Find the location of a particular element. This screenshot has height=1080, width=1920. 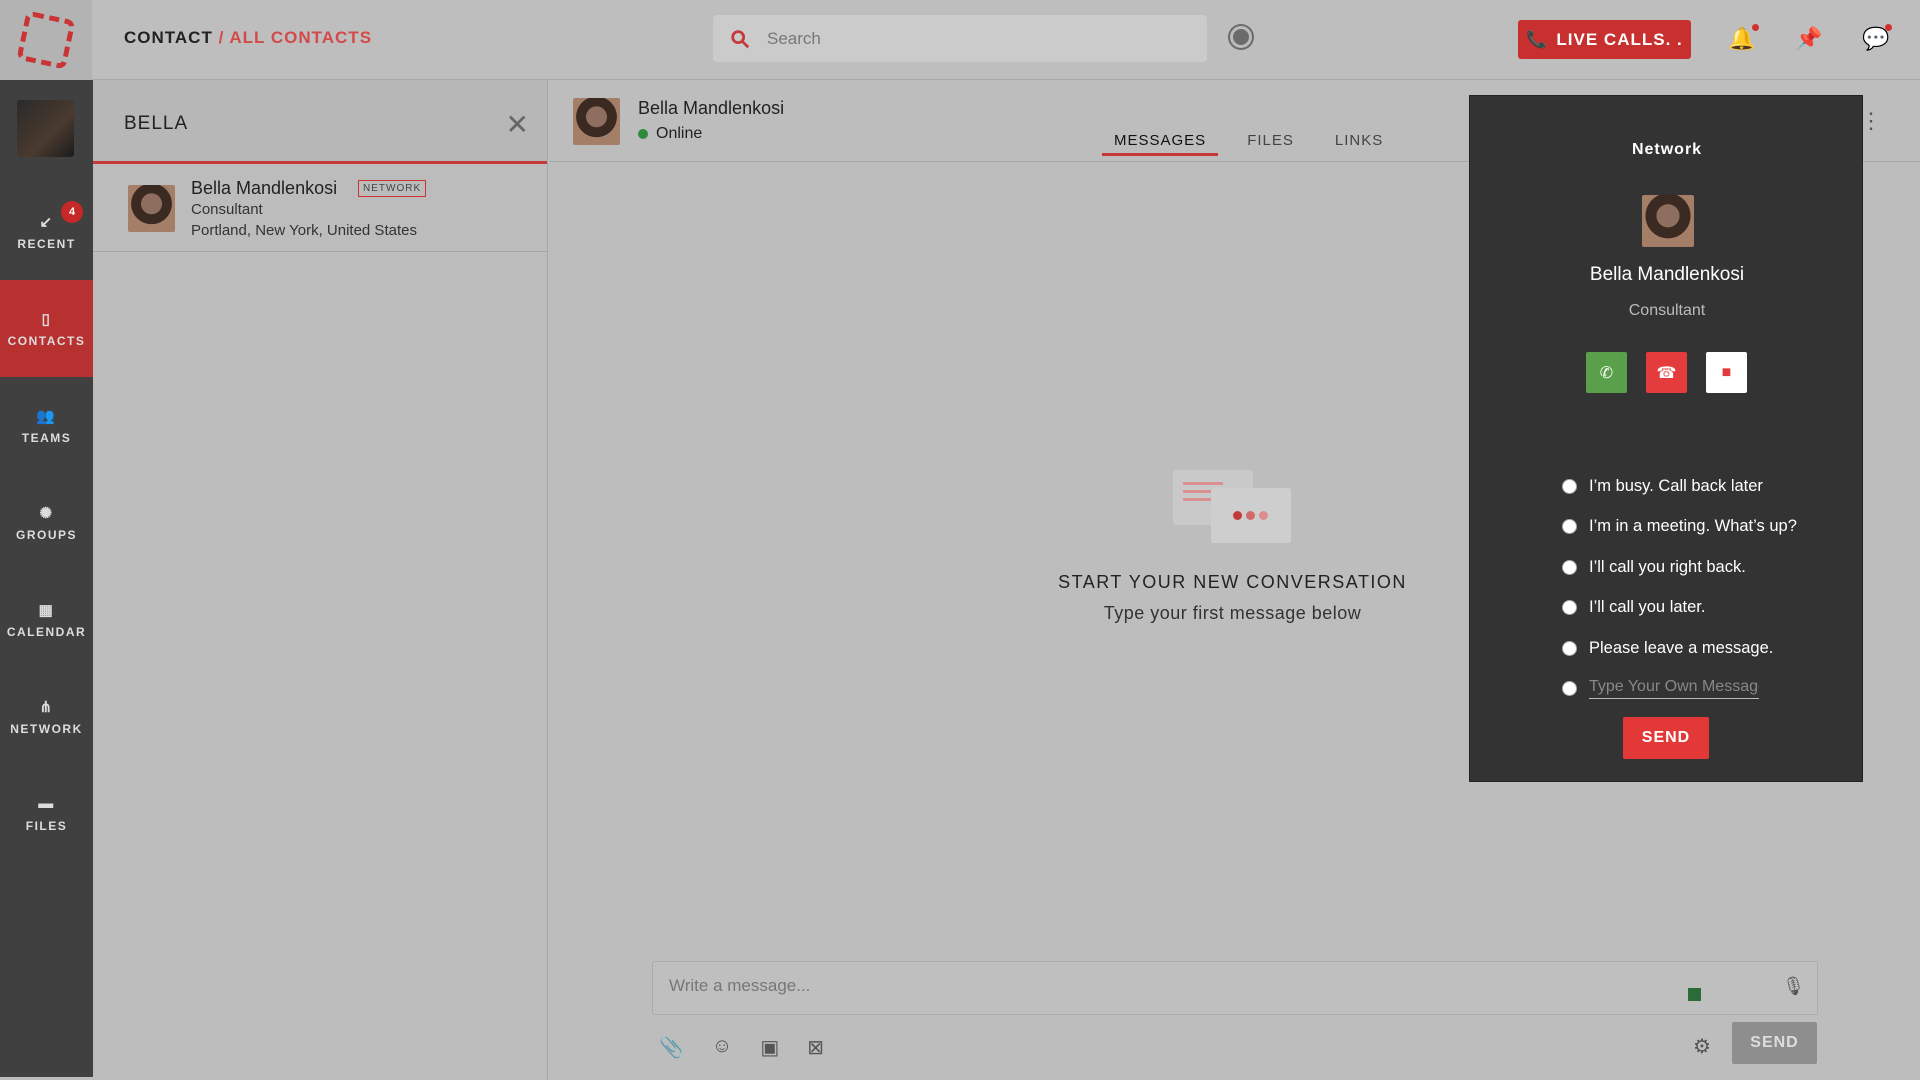

contact-search-header: BELLA ✕ is located at coordinates (320, 122).